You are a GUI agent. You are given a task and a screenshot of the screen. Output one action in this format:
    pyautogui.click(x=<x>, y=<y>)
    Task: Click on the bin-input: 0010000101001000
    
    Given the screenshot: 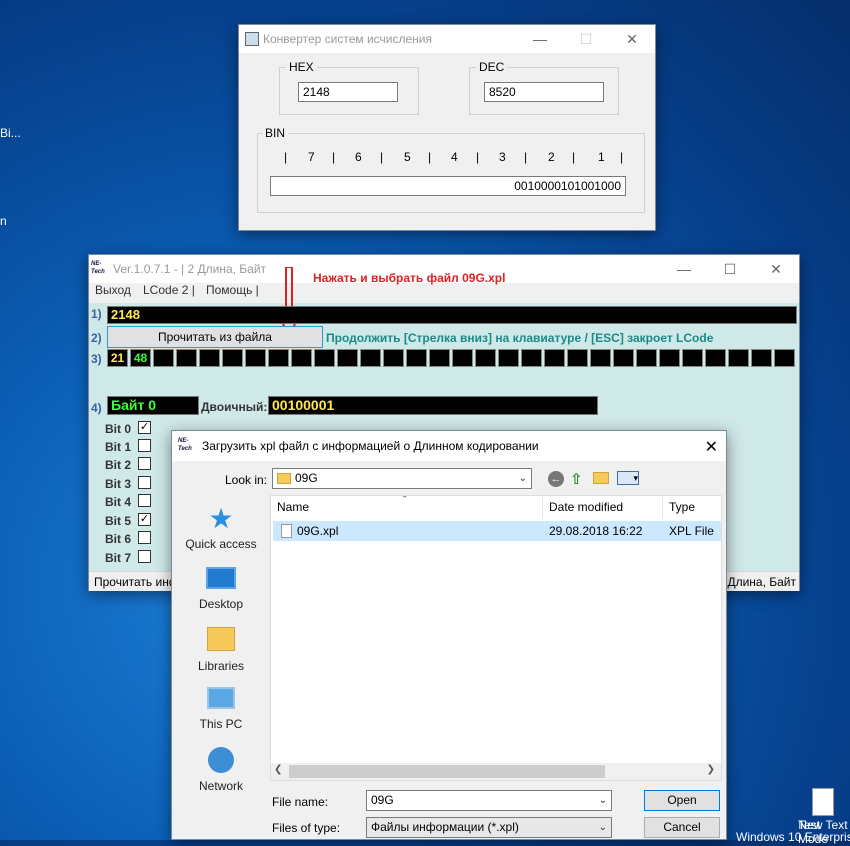 What is the action you would take?
    pyautogui.click(x=448, y=186)
    